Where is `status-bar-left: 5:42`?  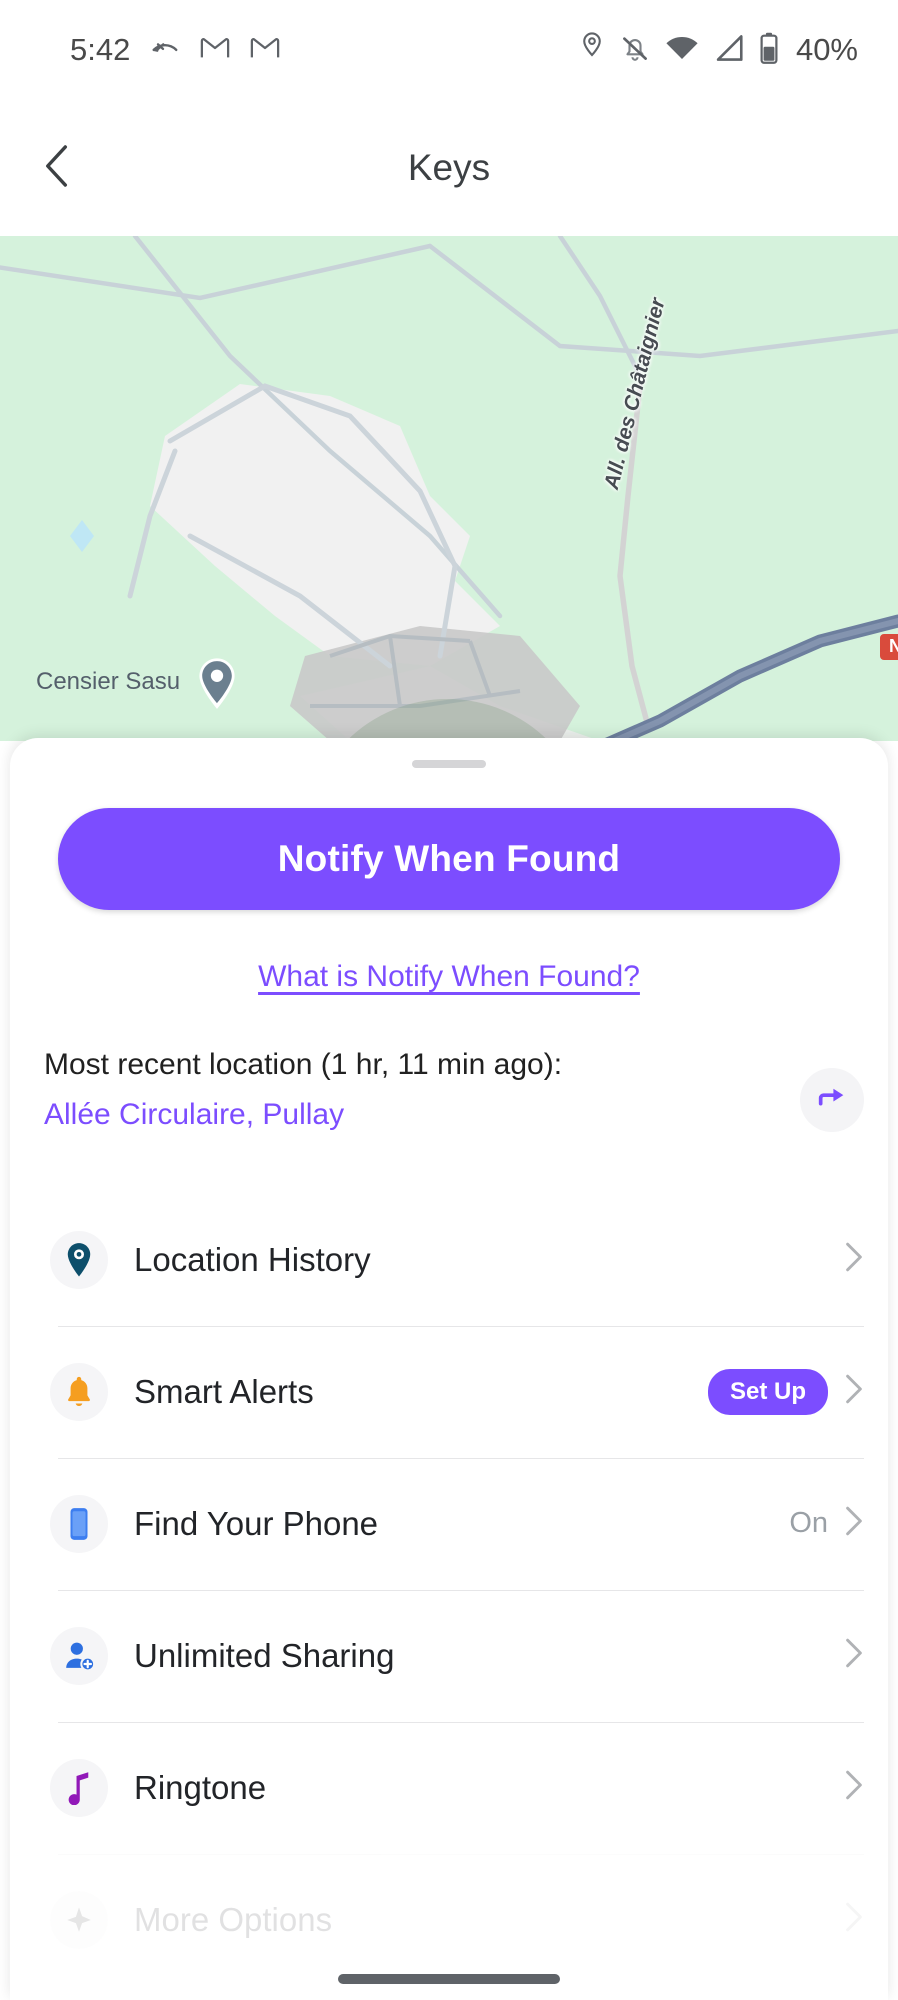 status-bar-left: 5:42 is located at coordinates (175, 50).